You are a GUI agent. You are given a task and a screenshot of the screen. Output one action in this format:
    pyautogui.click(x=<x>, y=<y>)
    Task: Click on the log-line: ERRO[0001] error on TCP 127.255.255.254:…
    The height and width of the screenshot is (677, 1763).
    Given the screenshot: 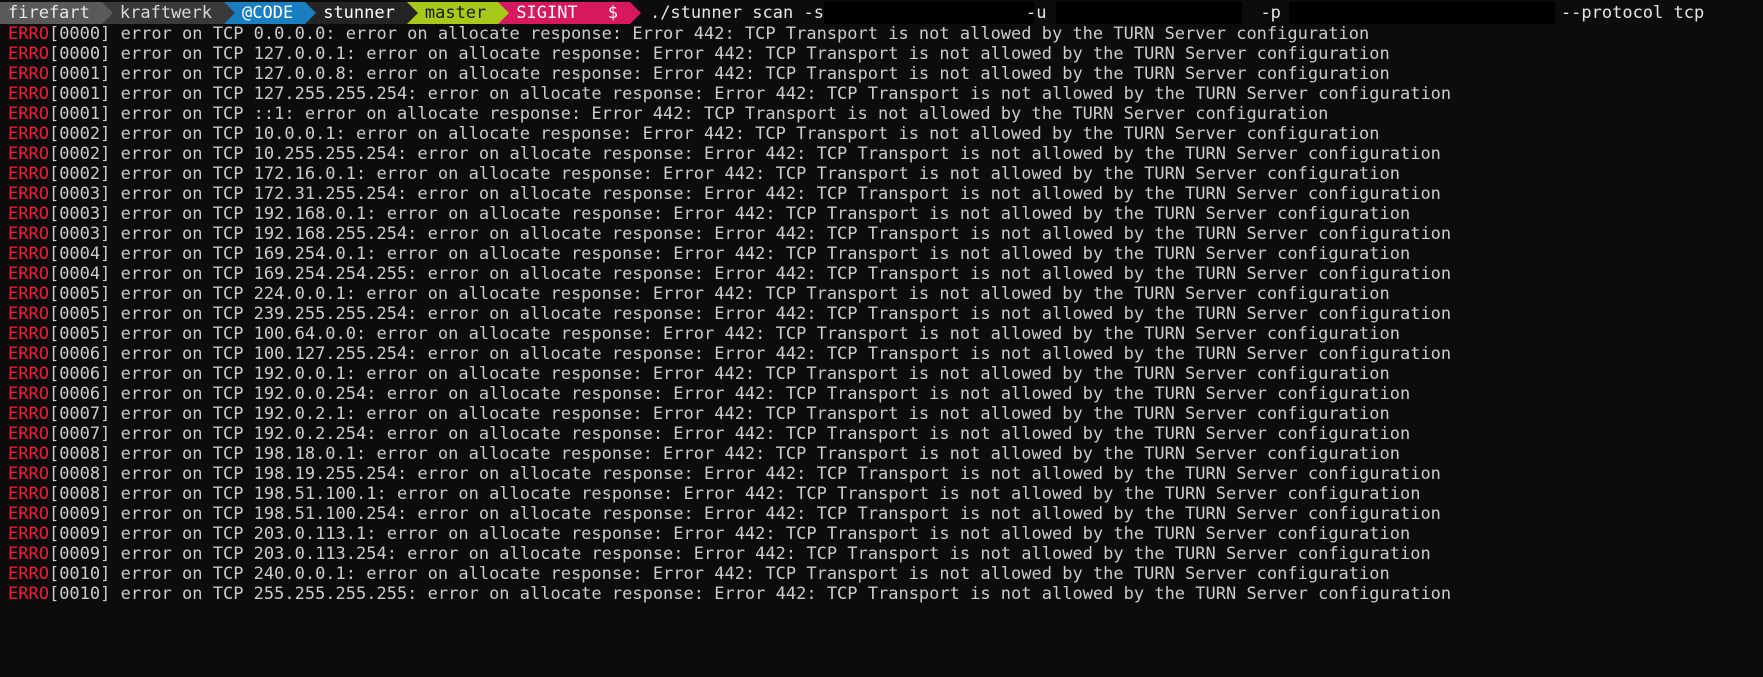 What is the action you would take?
    pyautogui.click(x=729, y=94)
    